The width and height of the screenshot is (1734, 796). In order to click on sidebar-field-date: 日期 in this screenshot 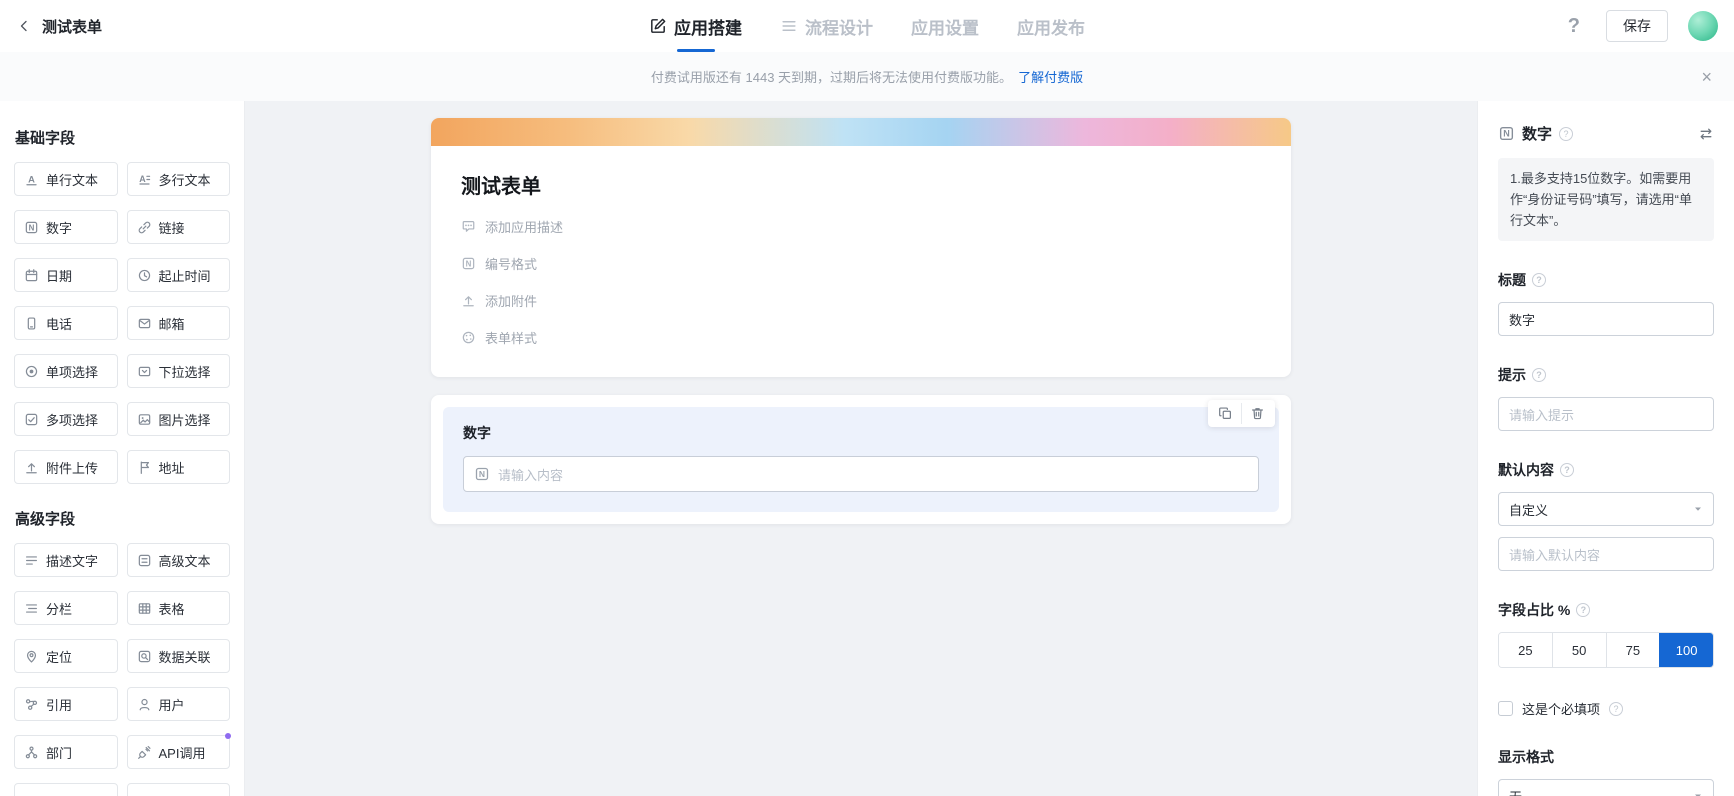, I will do `click(66, 275)`.